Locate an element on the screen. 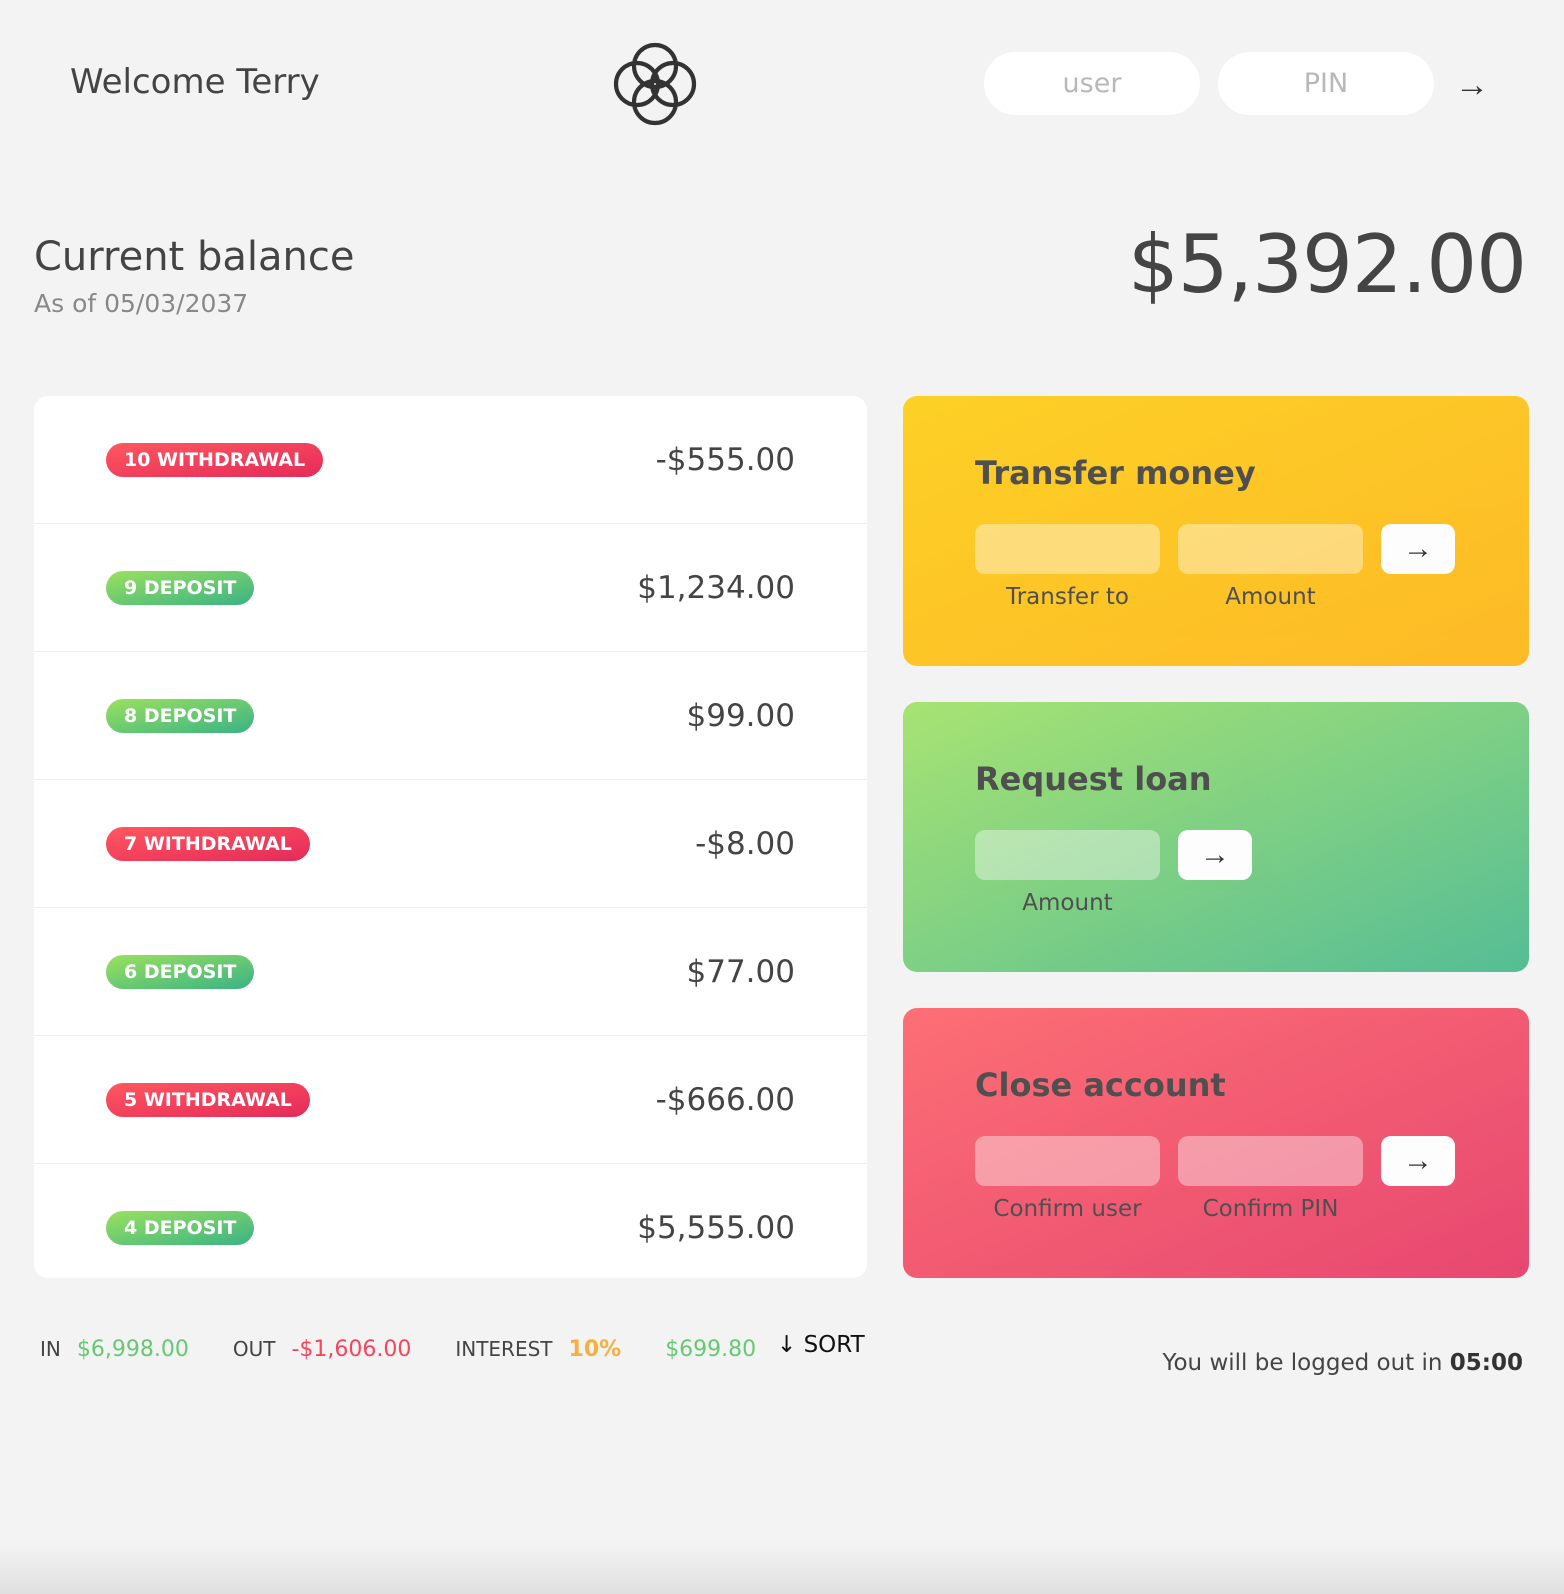 Image resolution: width=1564 pixels, height=1594 pixels. summary-in-label: In is located at coordinates (50, 1349).